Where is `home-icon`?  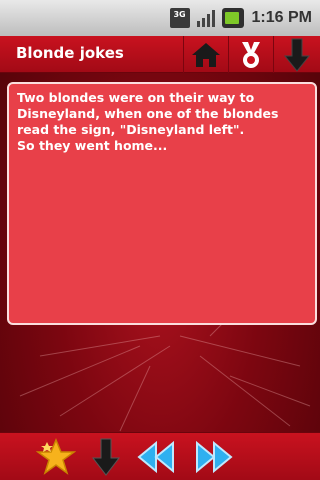 home-icon is located at coordinates (206, 54).